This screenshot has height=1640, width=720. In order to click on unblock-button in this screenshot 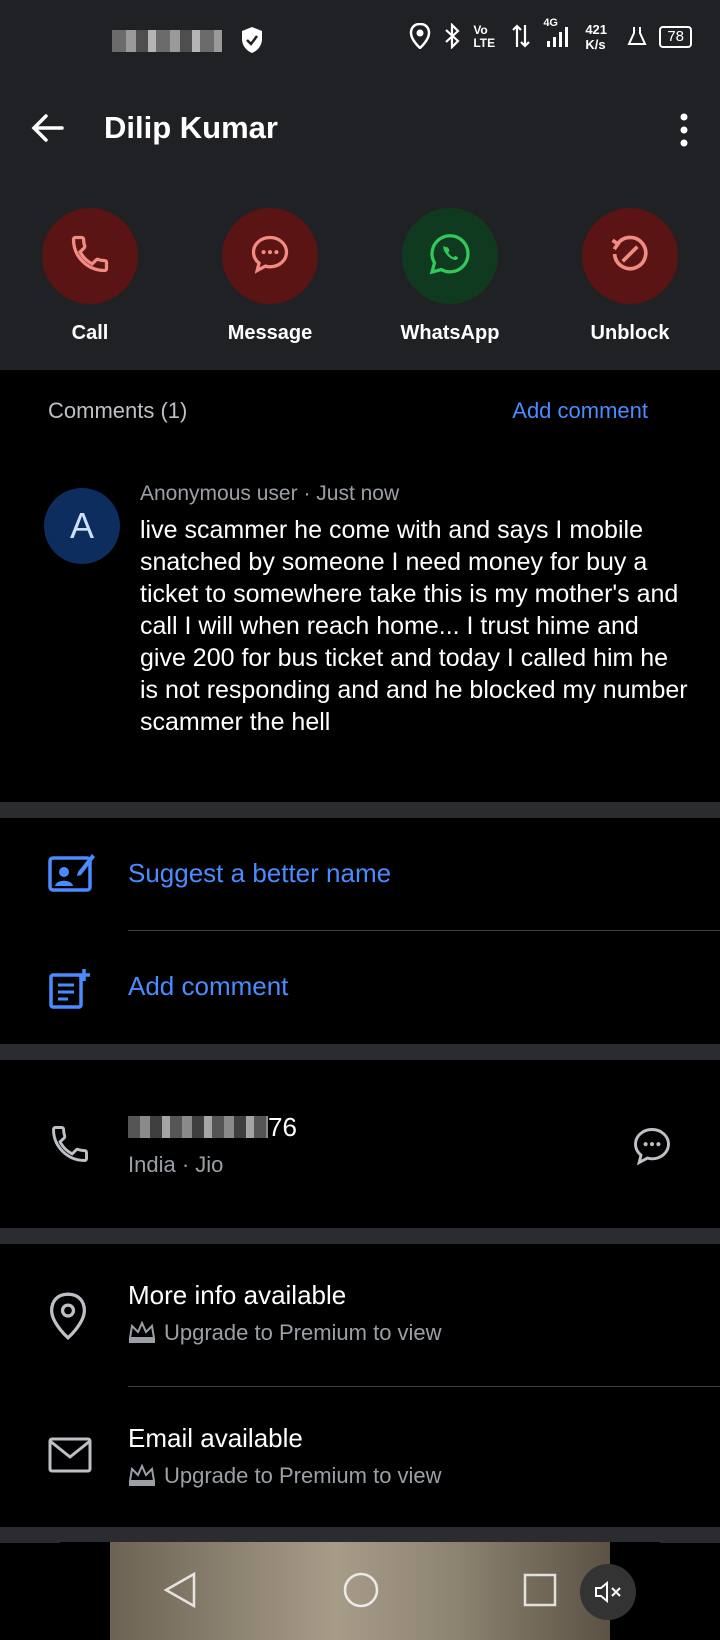, I will do `click(630, 256)`.